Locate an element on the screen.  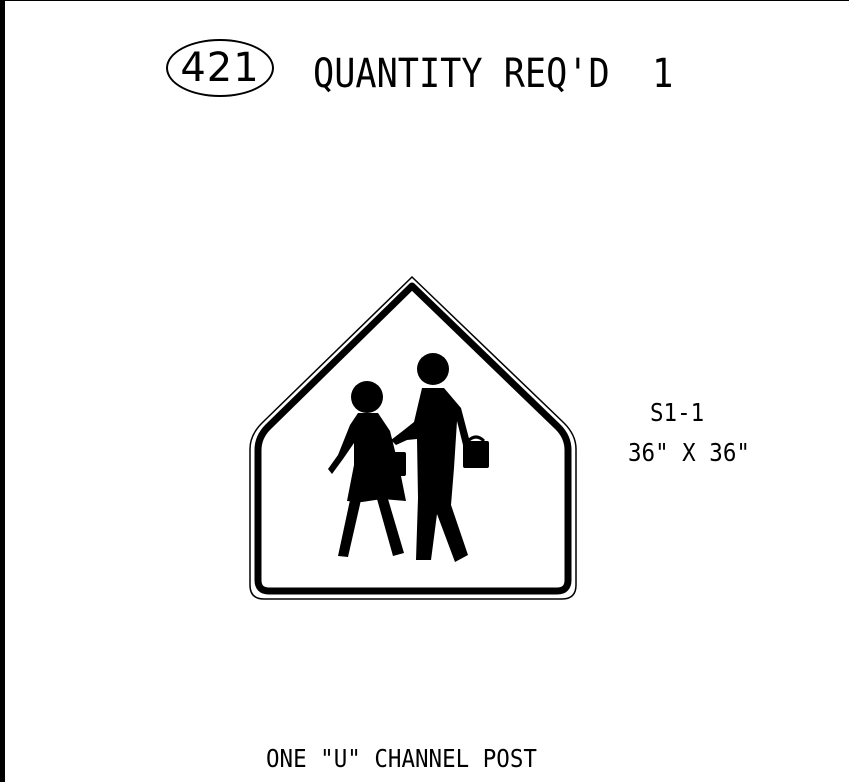
sign-number-oval: 421 is located at coordinates (220, 68).